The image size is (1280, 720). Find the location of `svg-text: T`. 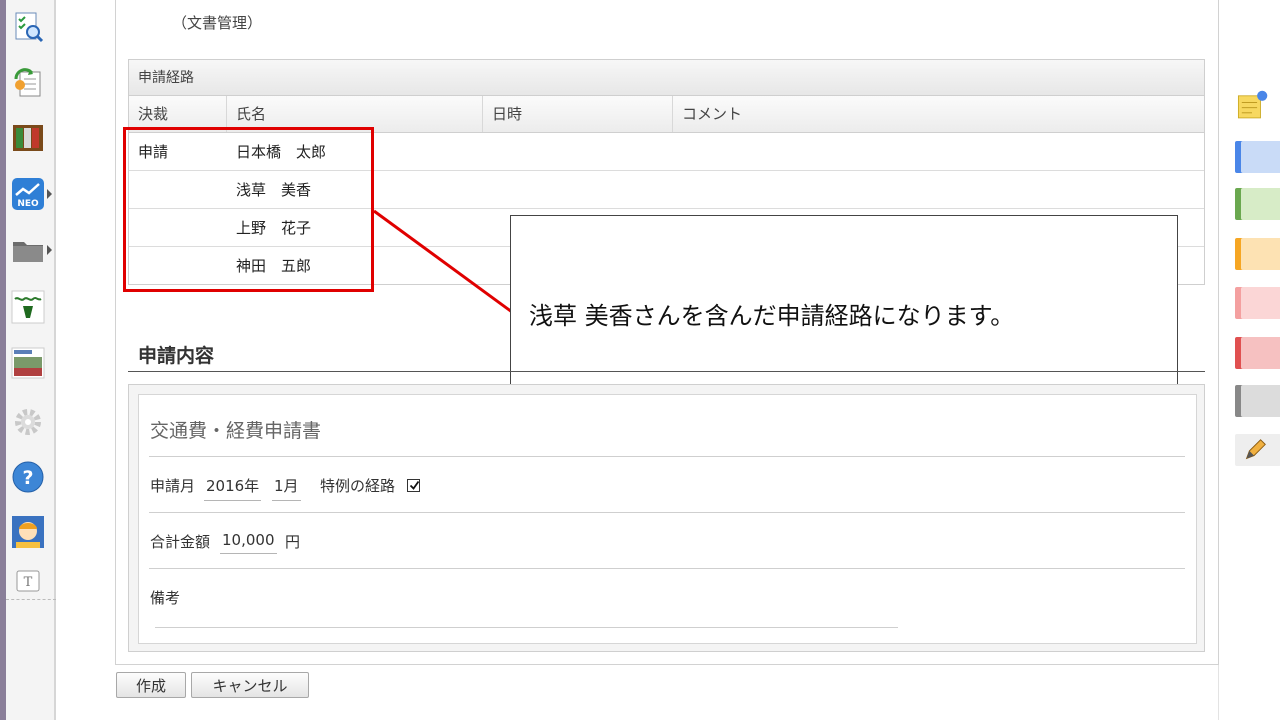

svg-text: T is located at coordinates (28, 582).